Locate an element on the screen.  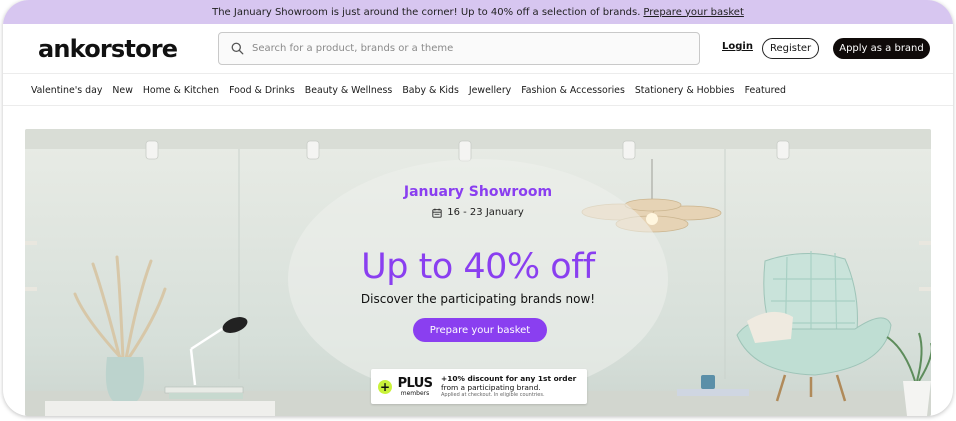
nav-item-fashion-accessories: Fashion & Accessories is located at coordinates (573, 90).